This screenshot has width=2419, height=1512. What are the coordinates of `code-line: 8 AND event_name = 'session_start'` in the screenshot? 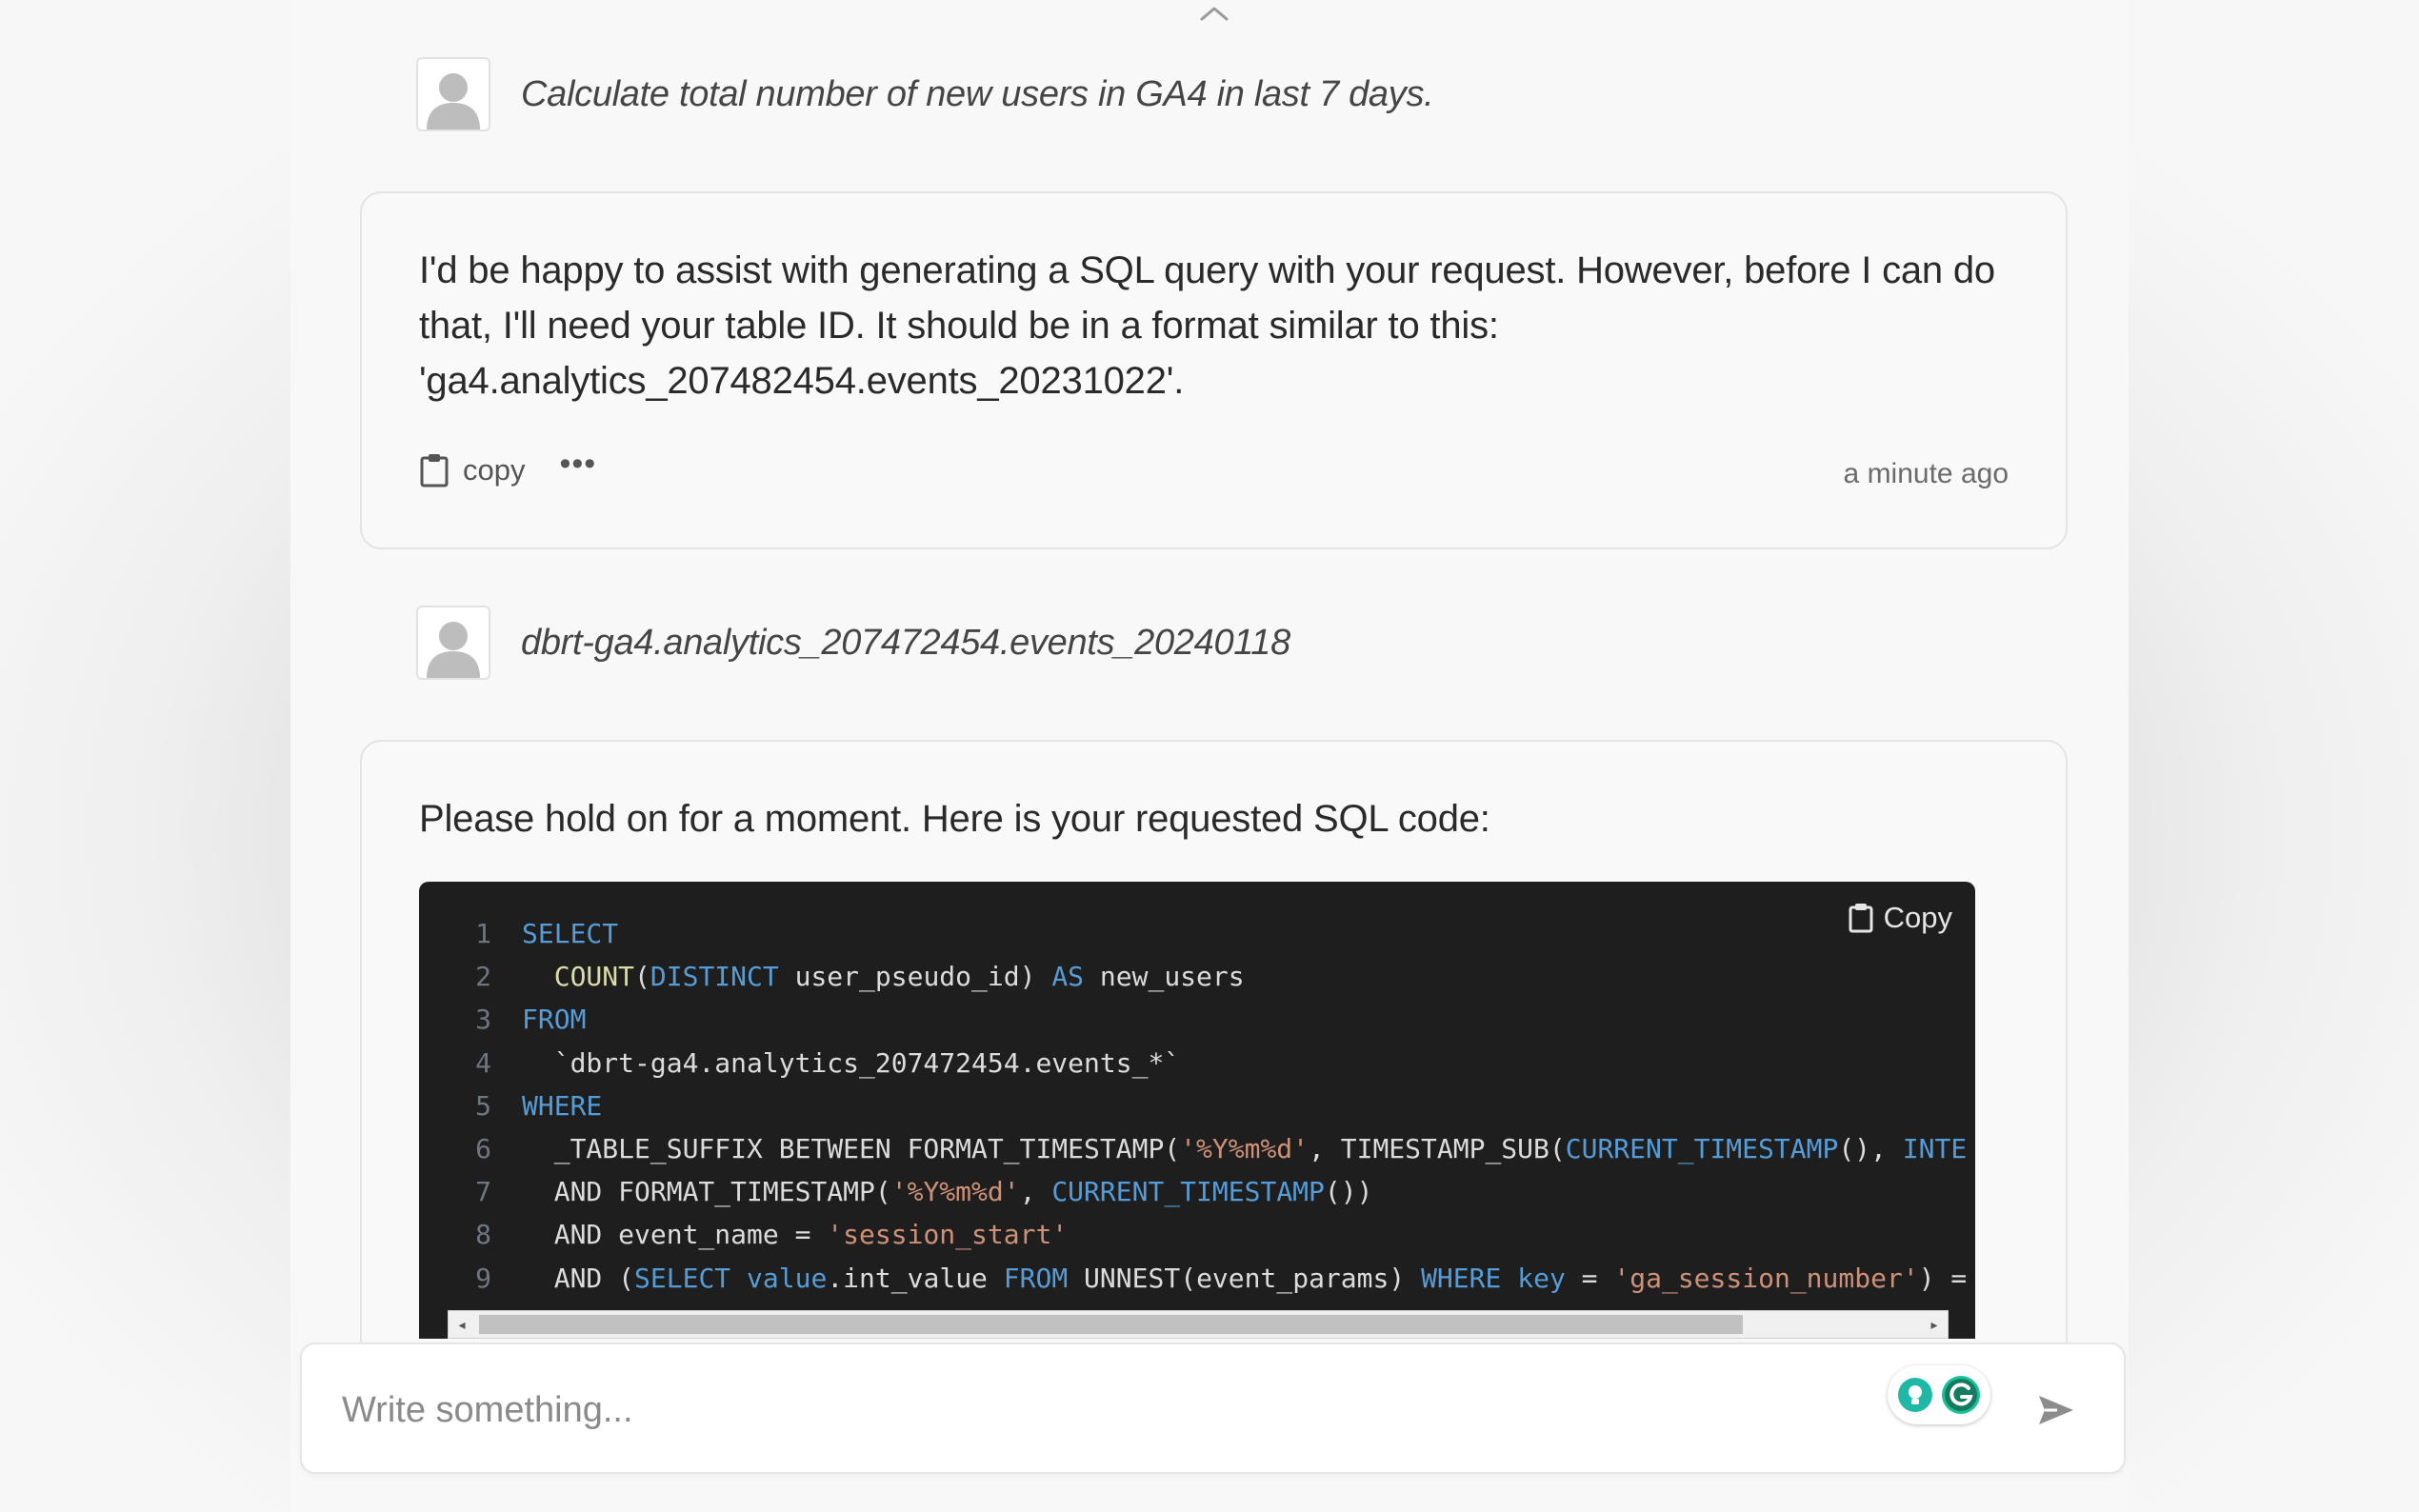 It's located at (1197, 1234).